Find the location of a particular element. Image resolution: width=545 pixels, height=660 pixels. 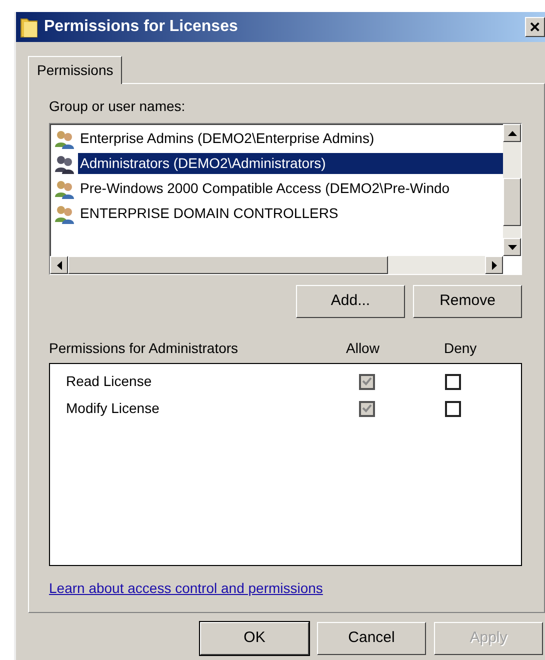

horizontal-scrollbar is located at coordinates (276, 265).